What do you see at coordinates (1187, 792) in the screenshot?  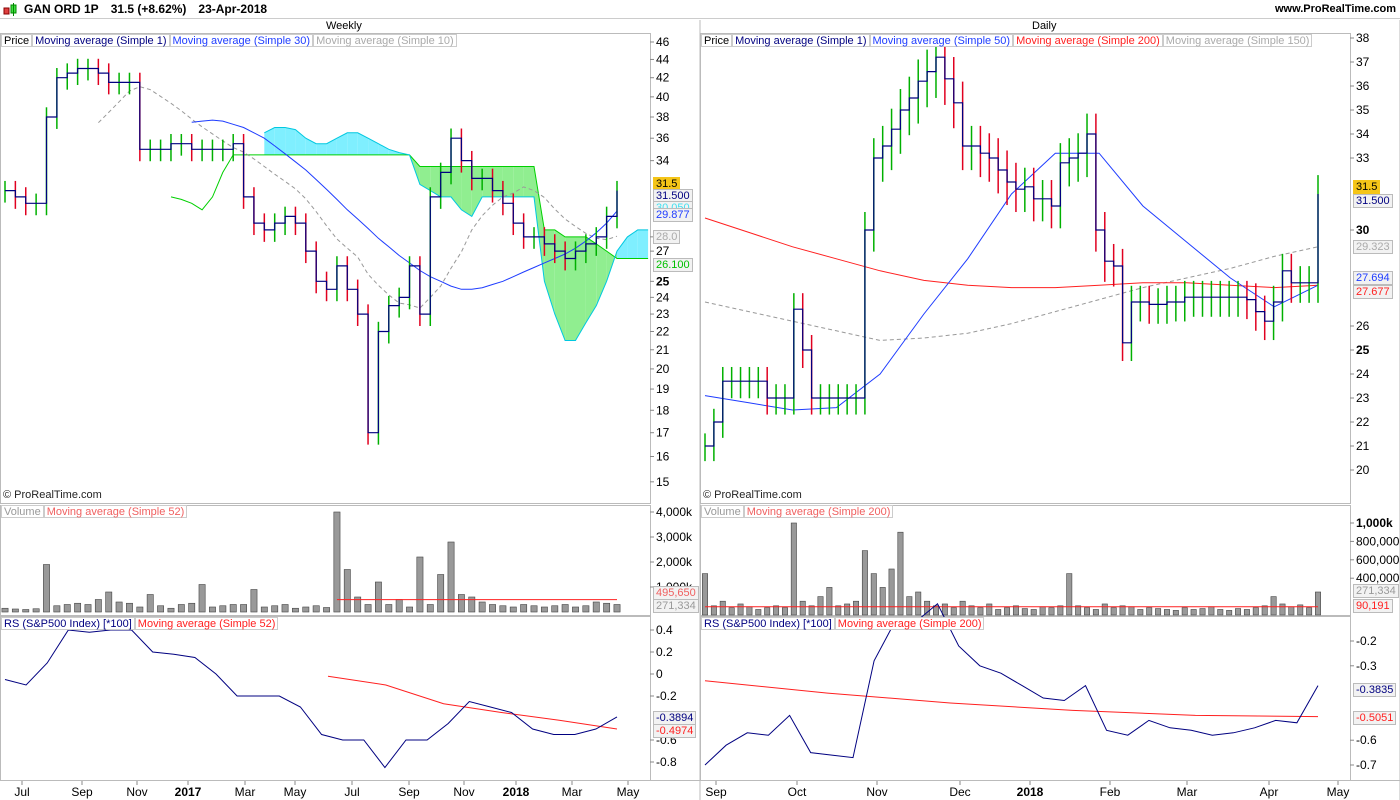 I see `date-tick-label: Mar` at bounding box center [1187, 792].